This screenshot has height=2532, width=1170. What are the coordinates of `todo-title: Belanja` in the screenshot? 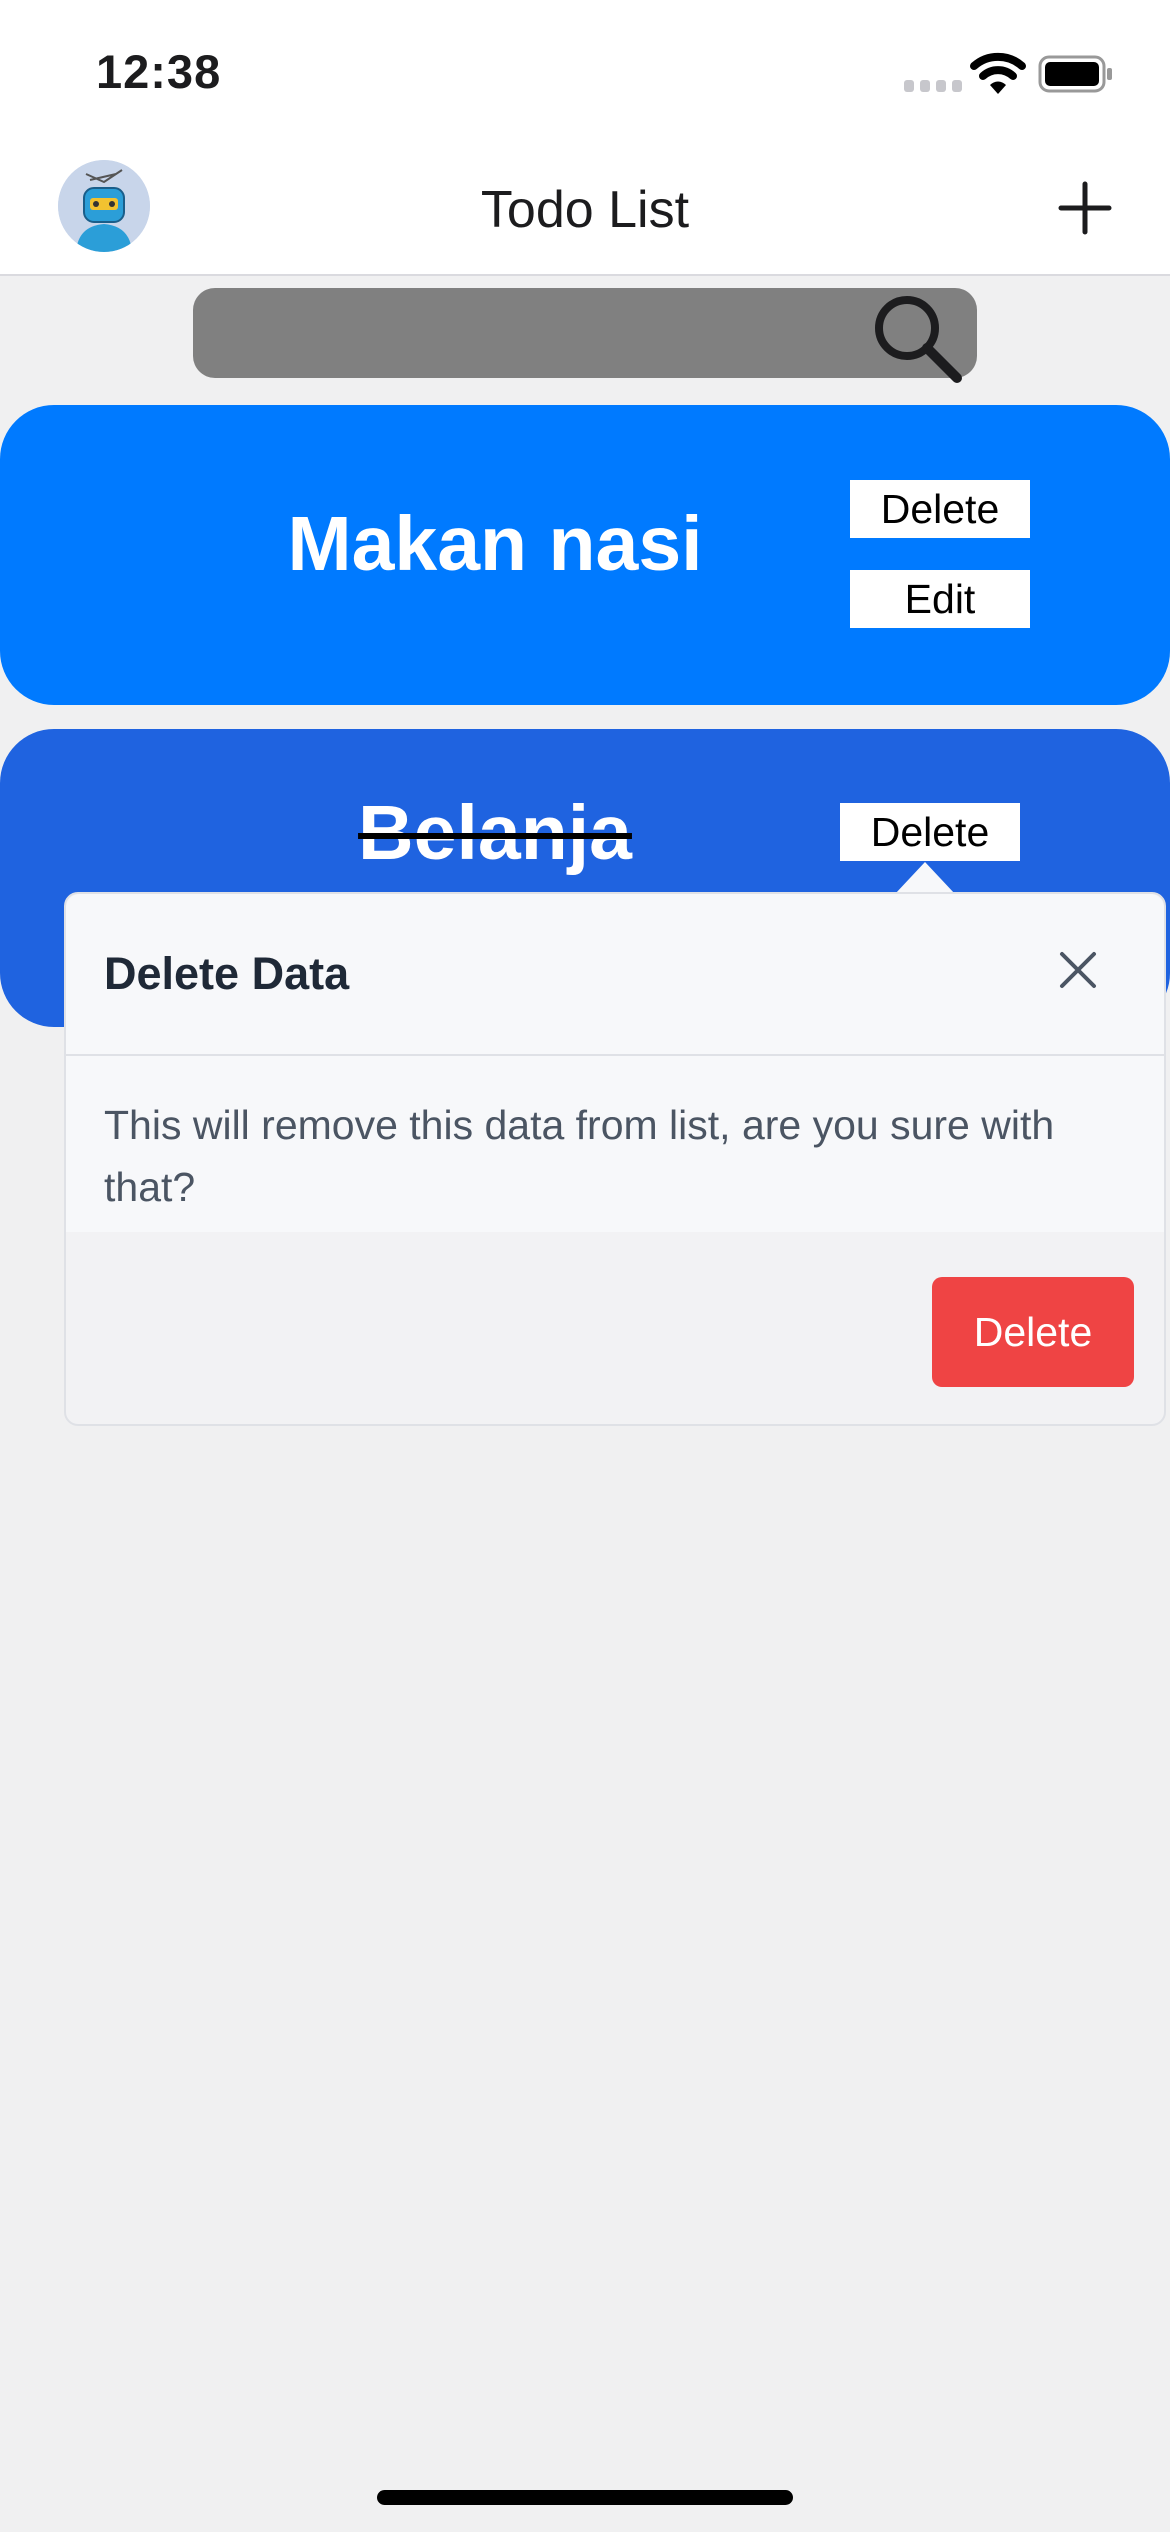 It's located at (495, 833).